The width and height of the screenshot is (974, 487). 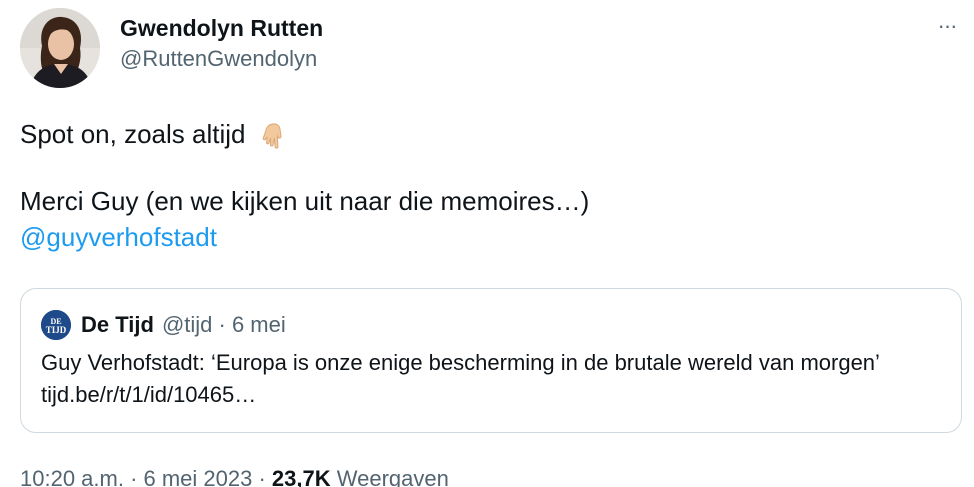 I want to click on backhand-index-pointing-down-icon, so click(x=272, y=138).